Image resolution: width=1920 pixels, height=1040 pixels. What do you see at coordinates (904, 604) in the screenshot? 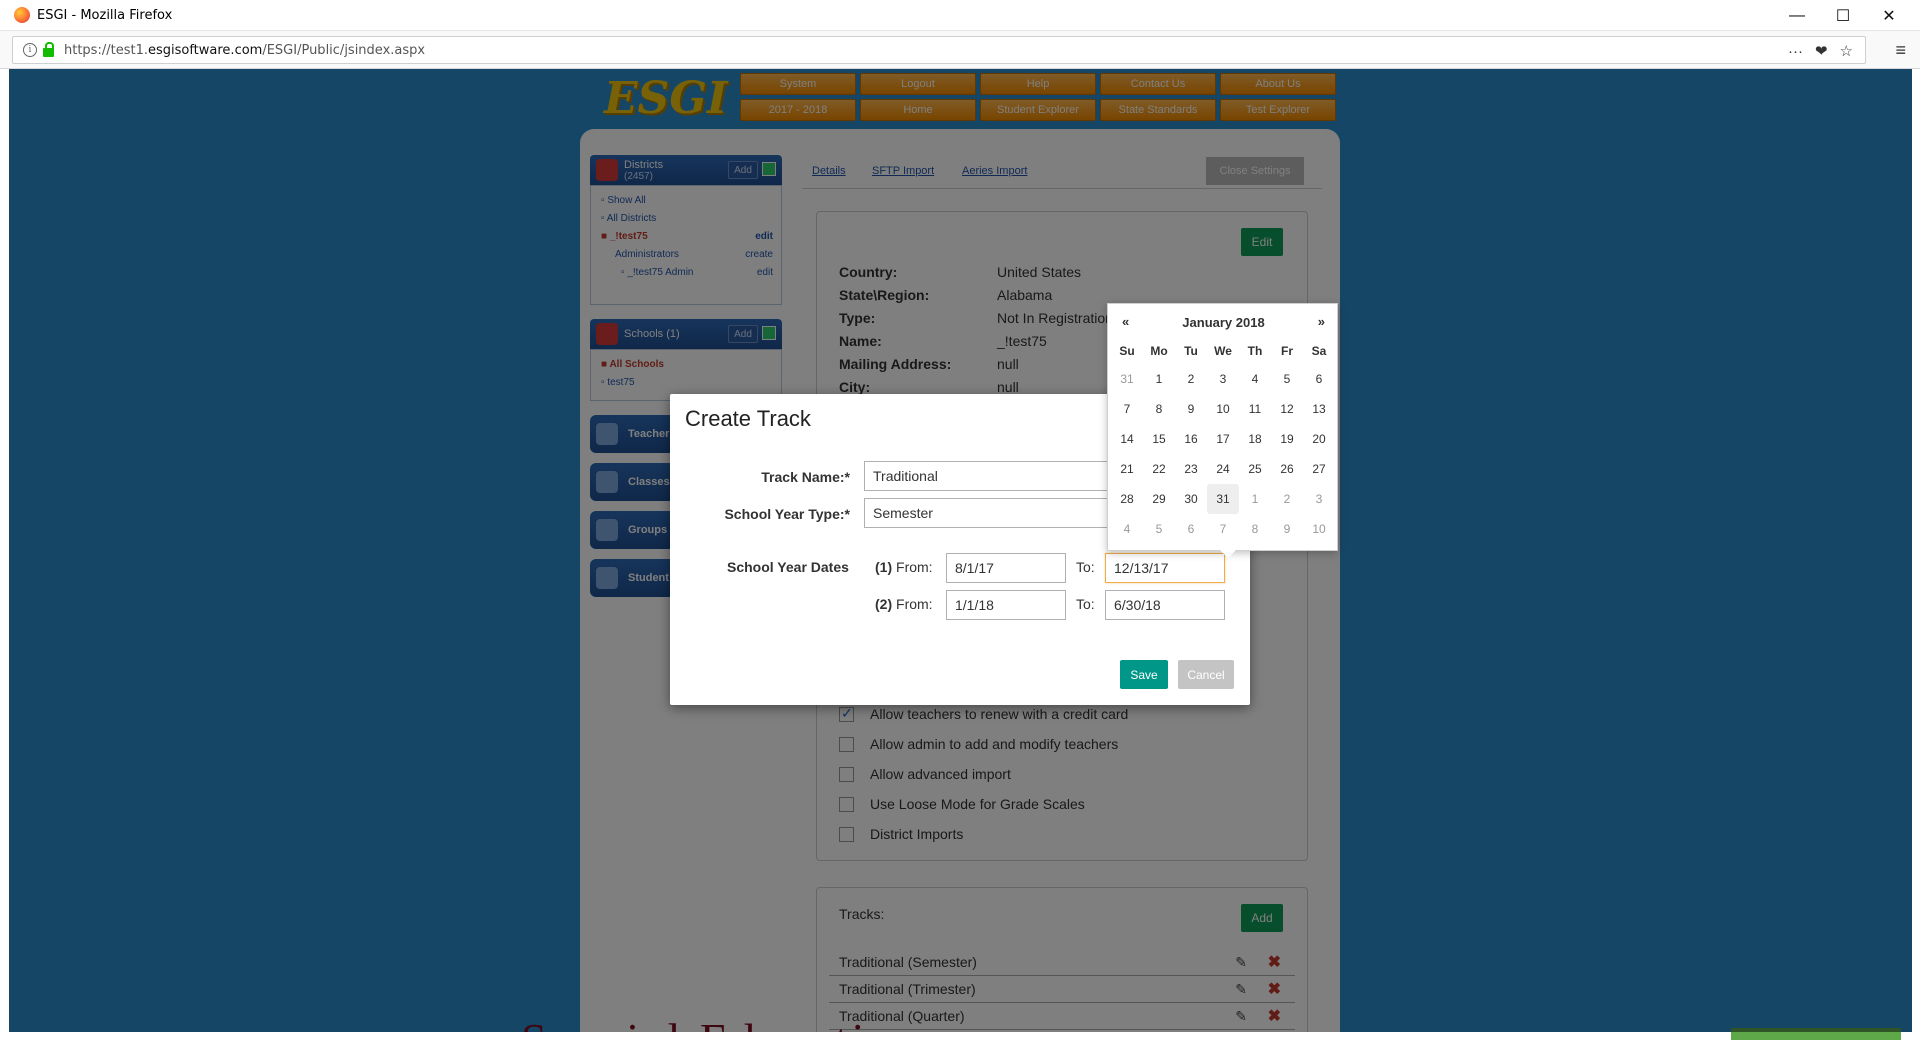
I see `period-2-from-label: (2) From:` at bounding box center [904, 604].